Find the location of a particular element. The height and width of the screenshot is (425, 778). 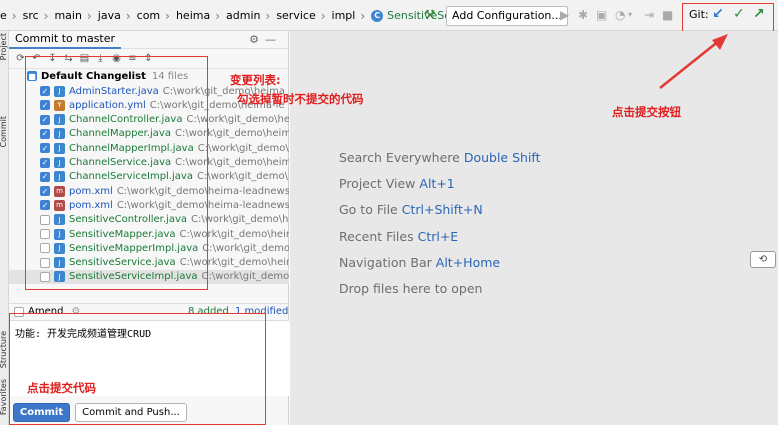

hint-text: Drop files here to open is located at coordinates (411, 288).